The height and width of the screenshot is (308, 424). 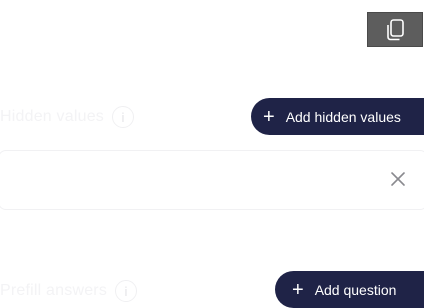 What do you see at coordinates (52, 116) in the screenshot?
I see `hidden-values-title: Hidden values` at bounding box center [52, 116].